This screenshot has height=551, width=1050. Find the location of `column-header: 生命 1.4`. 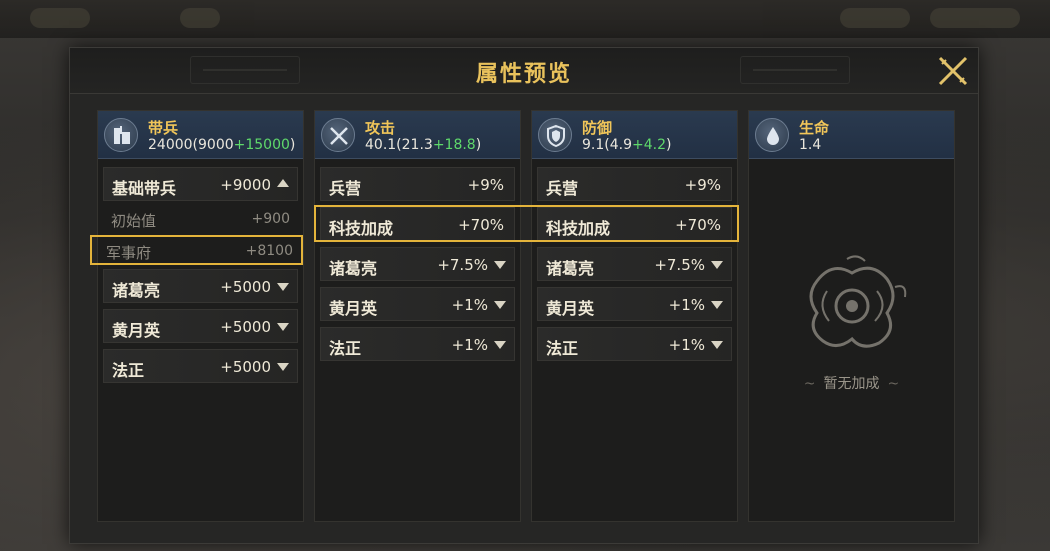

column-header: 生命 1.4 is located at coordinates (851, 135).